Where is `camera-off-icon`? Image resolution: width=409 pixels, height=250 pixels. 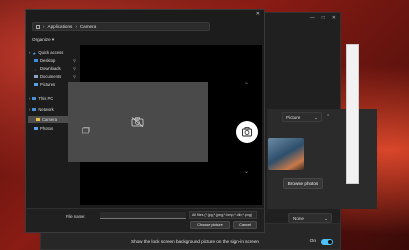 camera-off-icon is located at coordinates (137, 122).